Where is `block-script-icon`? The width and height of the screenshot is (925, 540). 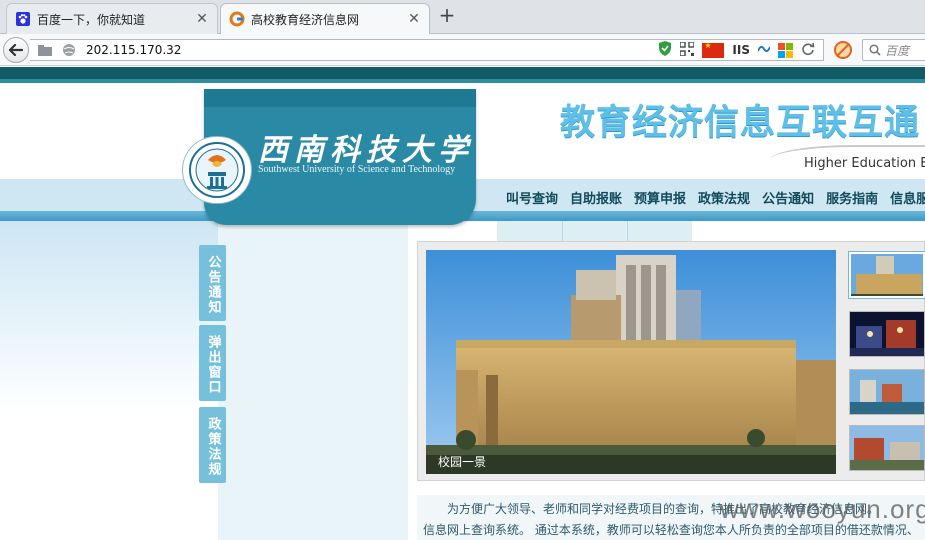
block-script-icon is located at coordinates (843, 50).